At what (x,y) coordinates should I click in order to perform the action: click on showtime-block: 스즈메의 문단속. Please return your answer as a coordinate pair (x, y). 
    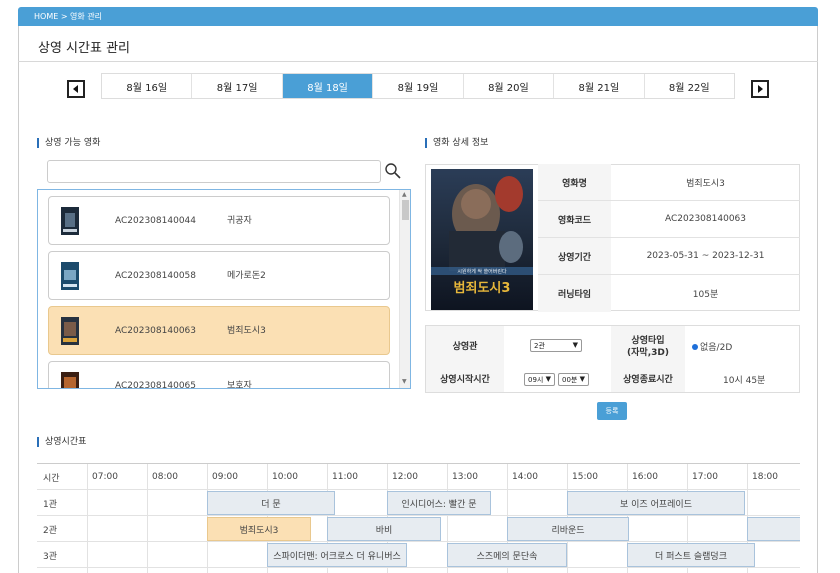
    Looking at the image, I should click on (507, 555).